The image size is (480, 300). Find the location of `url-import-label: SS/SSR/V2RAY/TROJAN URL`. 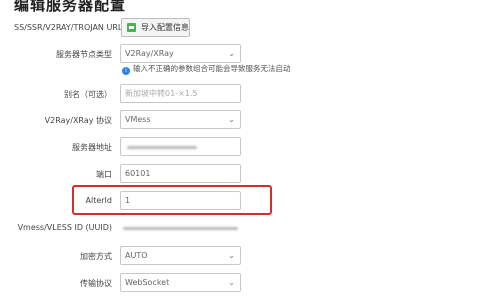

url-import-label: SS/SSR/V2RAY/TROJAN URL is located at coordinates (68, 27).